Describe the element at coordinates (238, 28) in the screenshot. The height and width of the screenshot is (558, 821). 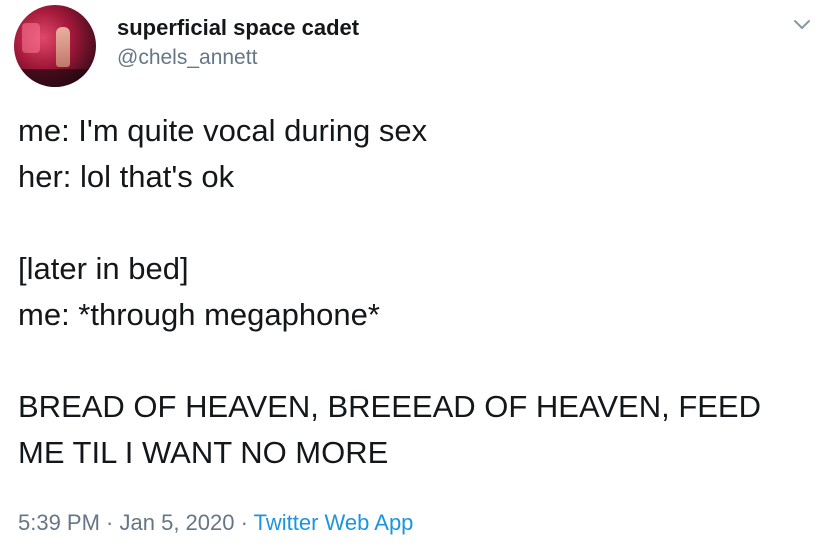
I see `display-name: superficial space cadet` at that location.